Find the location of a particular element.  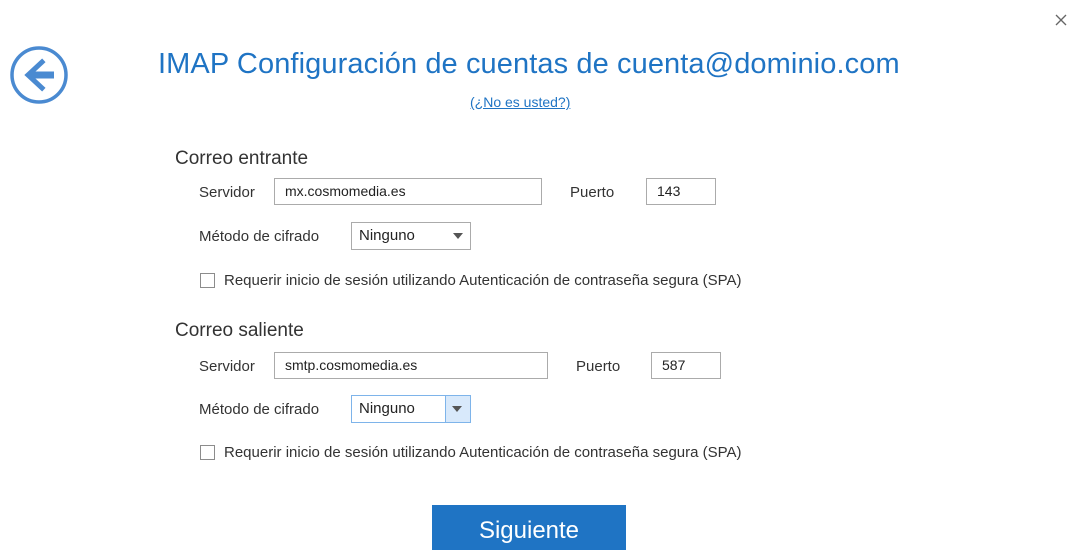

close-icon is located at coordinates (1061, 20).